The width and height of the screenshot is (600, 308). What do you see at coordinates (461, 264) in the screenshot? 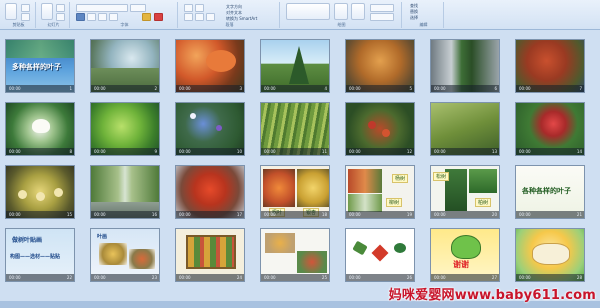
I see `slide-title: 谢谢` at bounding box center [461, 264].